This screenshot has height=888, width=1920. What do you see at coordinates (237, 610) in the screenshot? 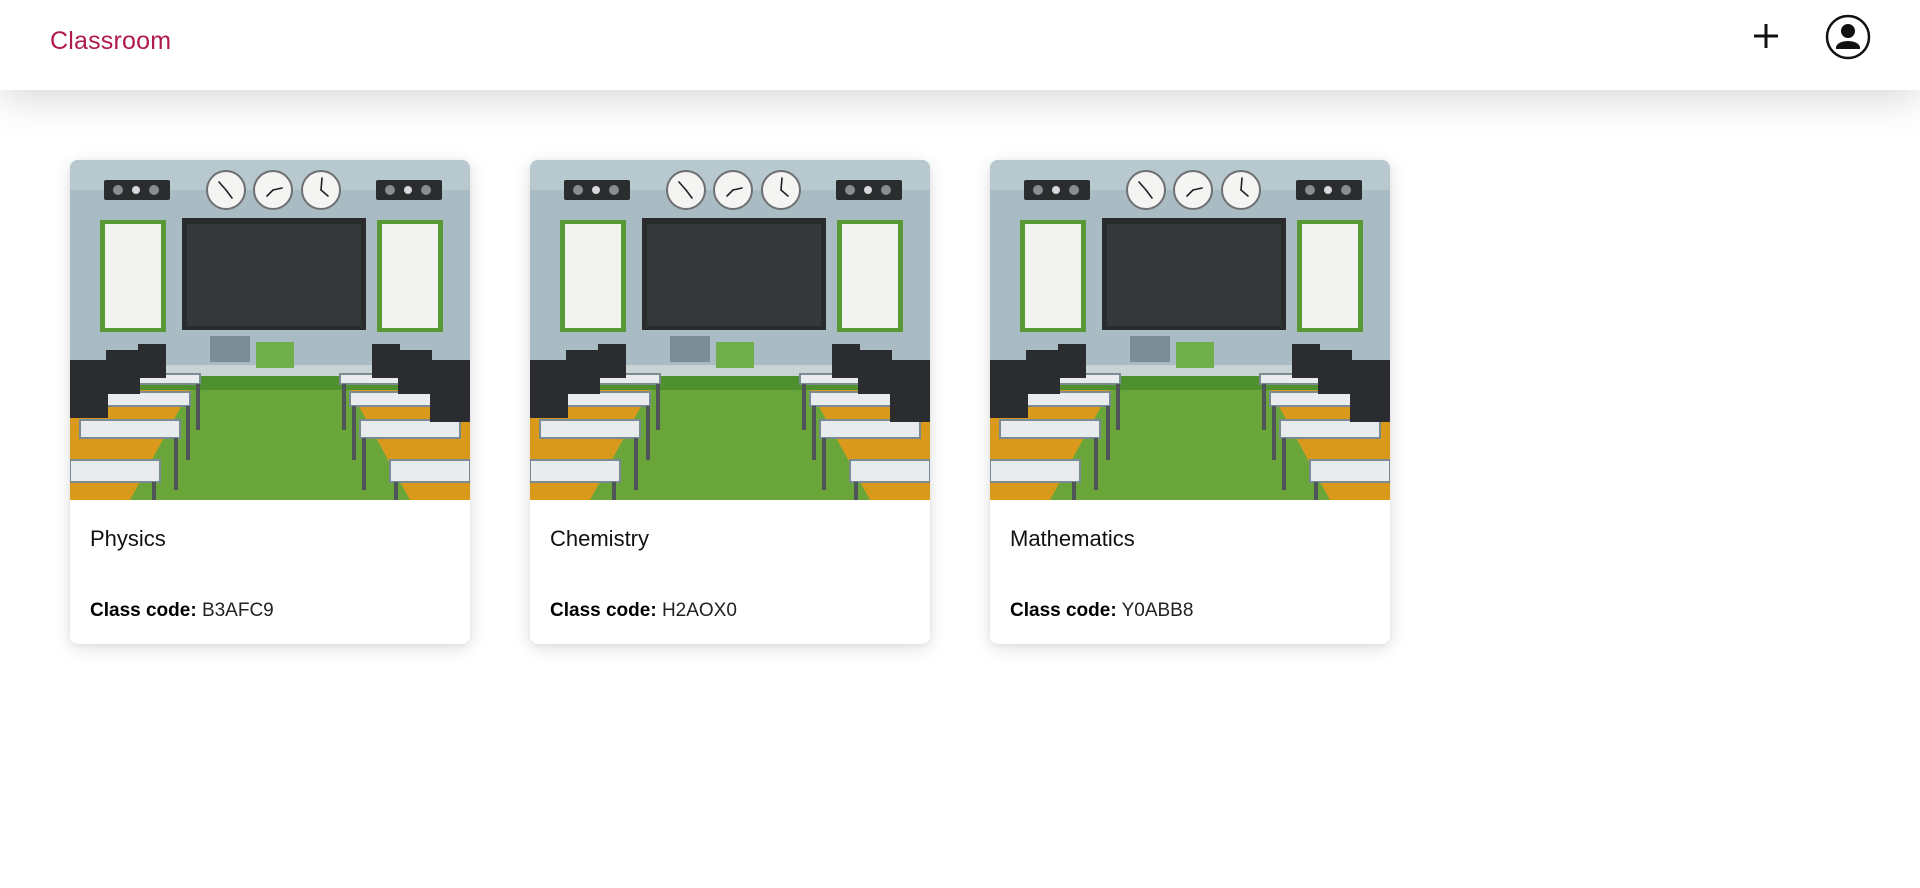
I see `class-code-value: B3AFC9` at bounding box center [237, 610].